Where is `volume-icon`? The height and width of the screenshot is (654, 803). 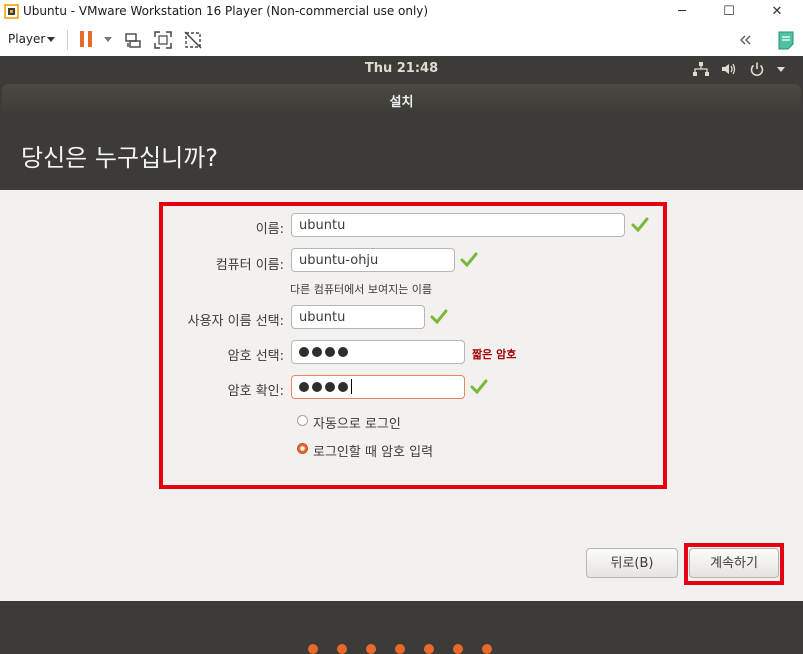
volume-icon is located at coordinates (729, 69).